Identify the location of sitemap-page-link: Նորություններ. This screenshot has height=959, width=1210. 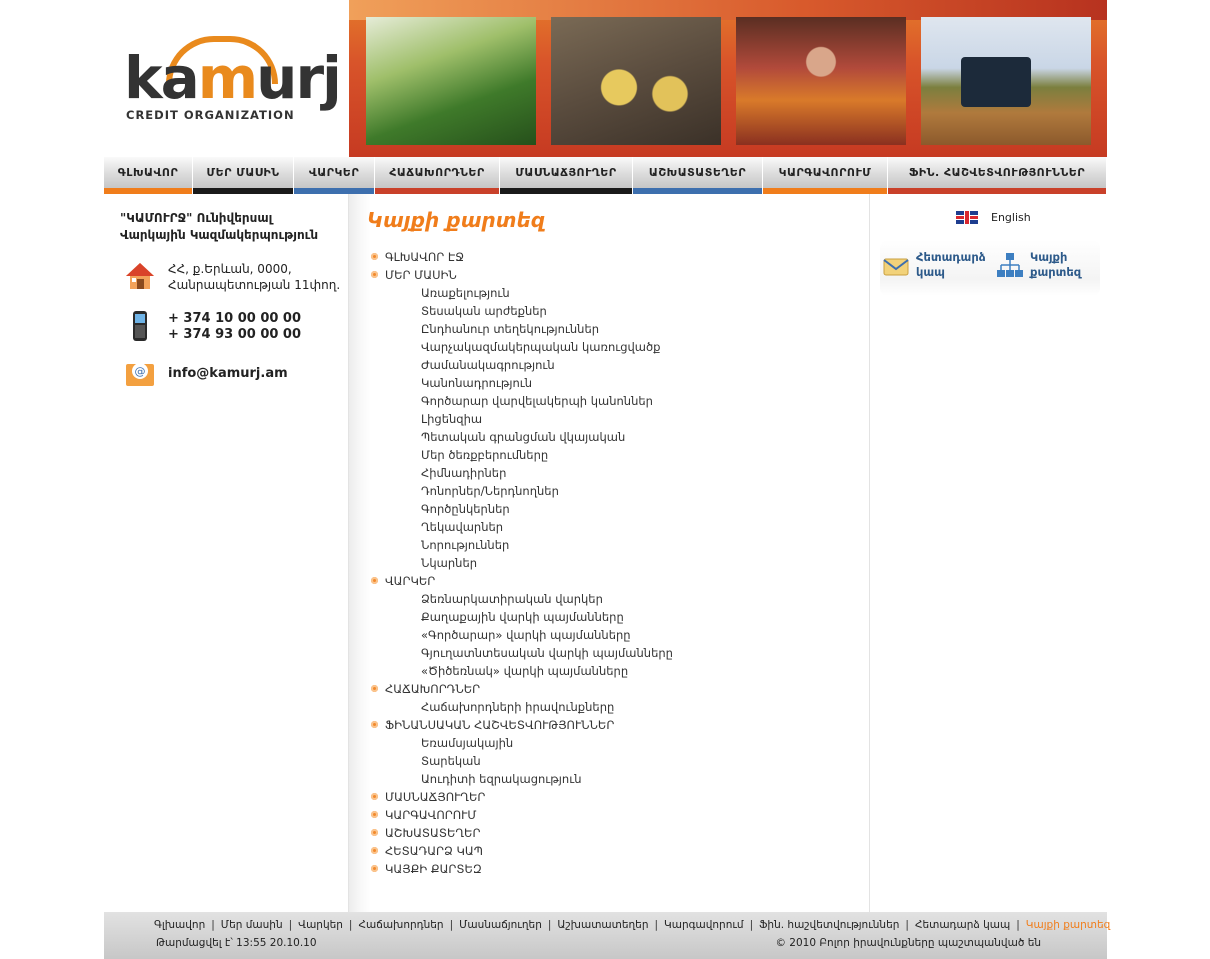
(611, 545).